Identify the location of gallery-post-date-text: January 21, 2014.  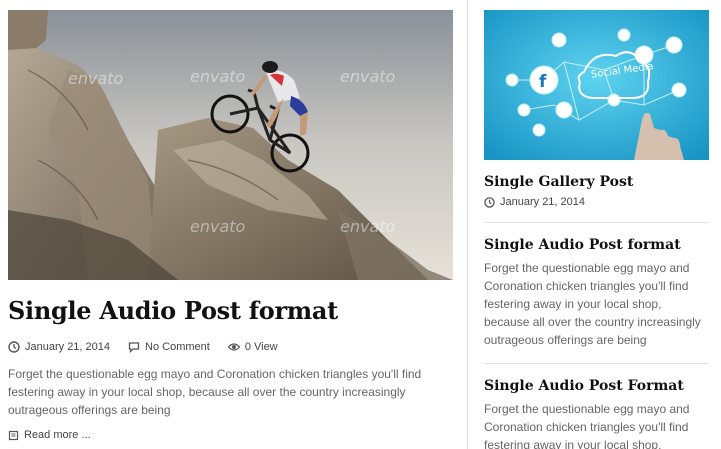
(543, 202).